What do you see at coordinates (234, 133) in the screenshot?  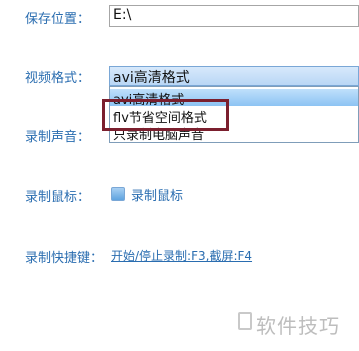 I see `dropdown-option-system-audio: 只录制电脑声音` at bounding box center [234, 133].